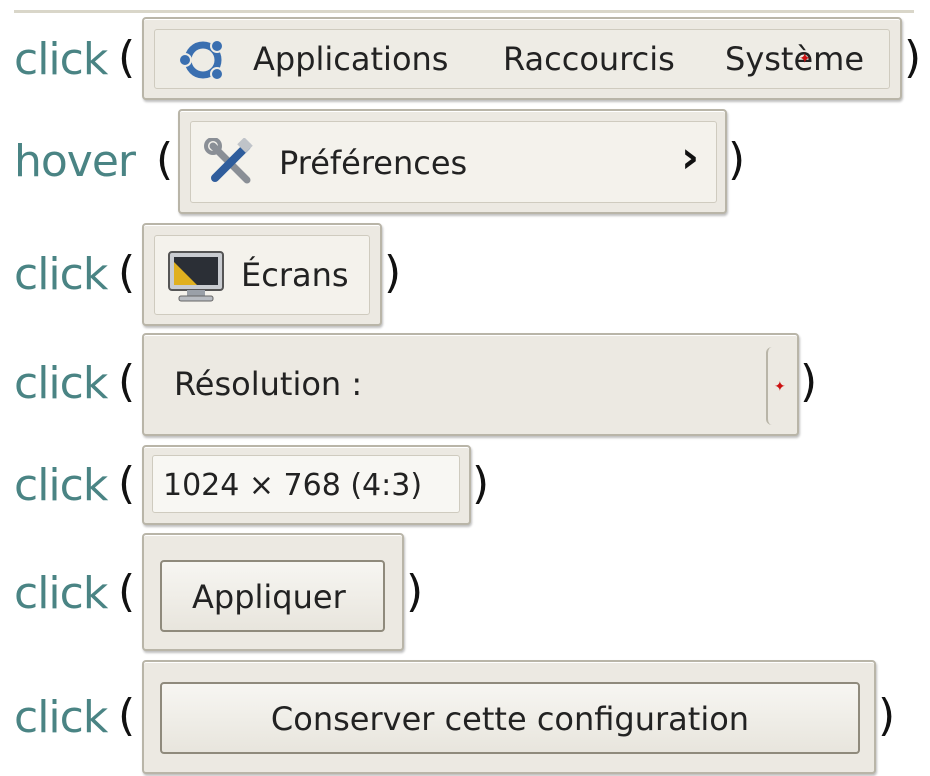 This screenshot has height=776, width=930. What do you see at coordinates (268, 384) in the screenshot?
I see `resolution-label: Résolution :` at bounding box center [268, 384].